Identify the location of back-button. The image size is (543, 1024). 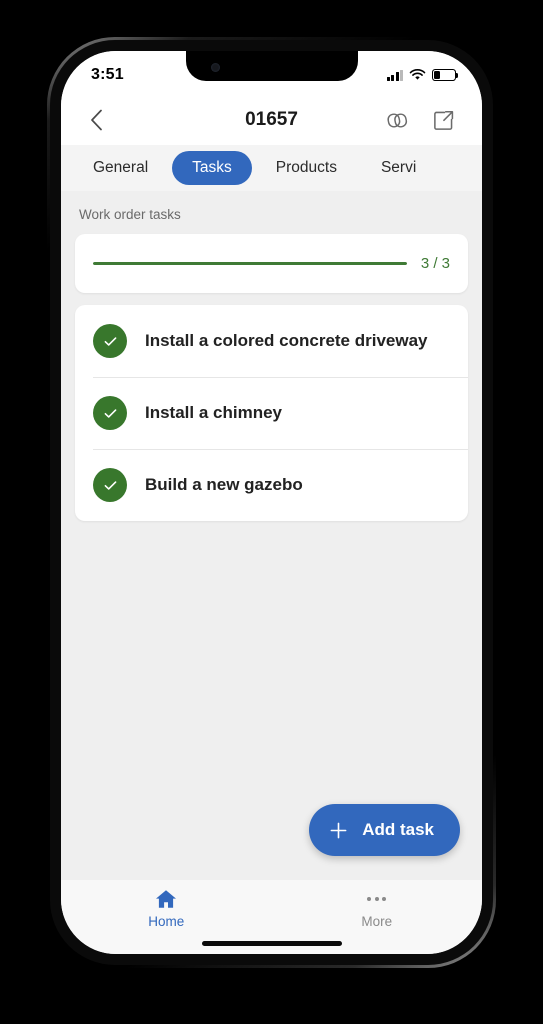
(96, 120).